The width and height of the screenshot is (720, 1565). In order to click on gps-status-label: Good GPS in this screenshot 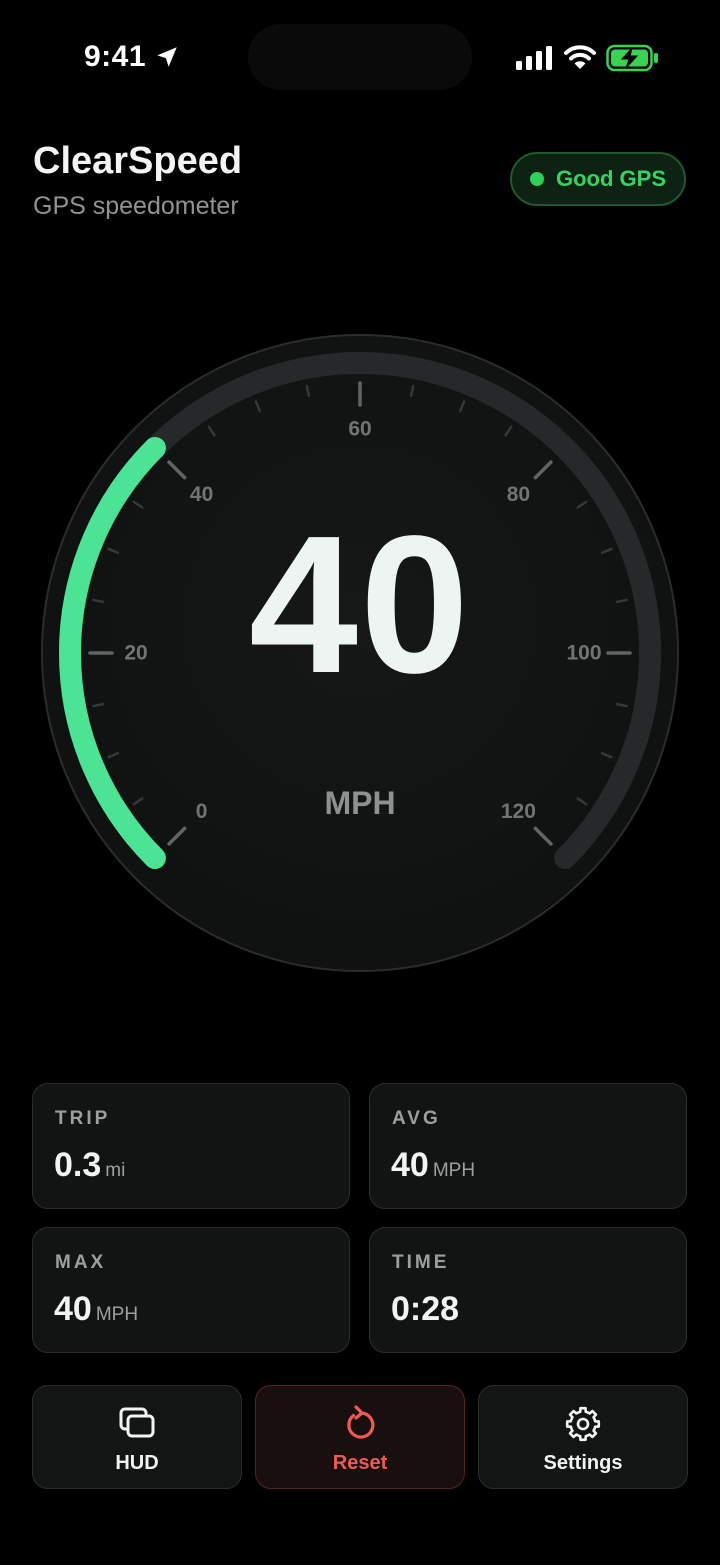, I will do `click(611, 178)`.